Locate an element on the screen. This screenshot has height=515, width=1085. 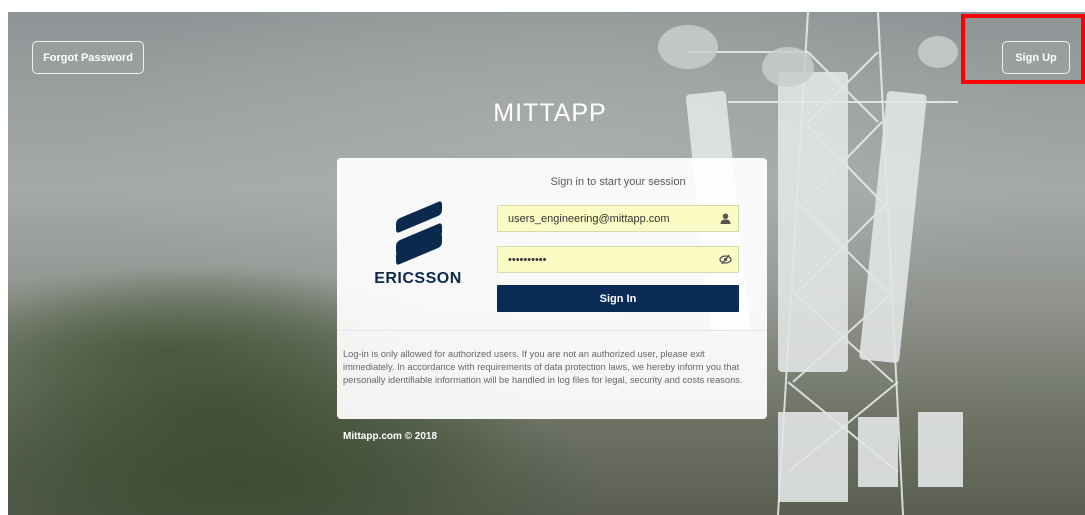
user-icon is located at coordinates (725, 218).